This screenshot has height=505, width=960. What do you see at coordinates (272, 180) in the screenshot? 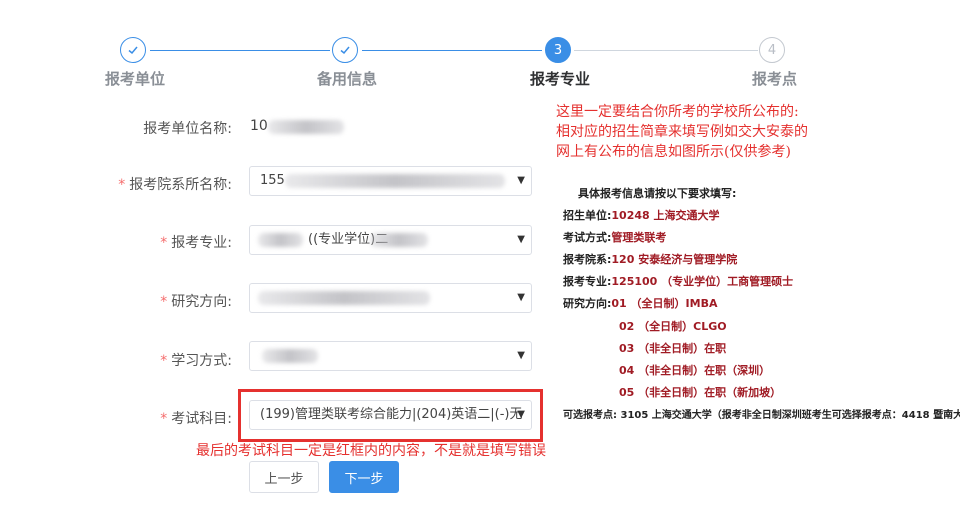
I see `dept-select-value: 155` at bounding box center [272, 180].